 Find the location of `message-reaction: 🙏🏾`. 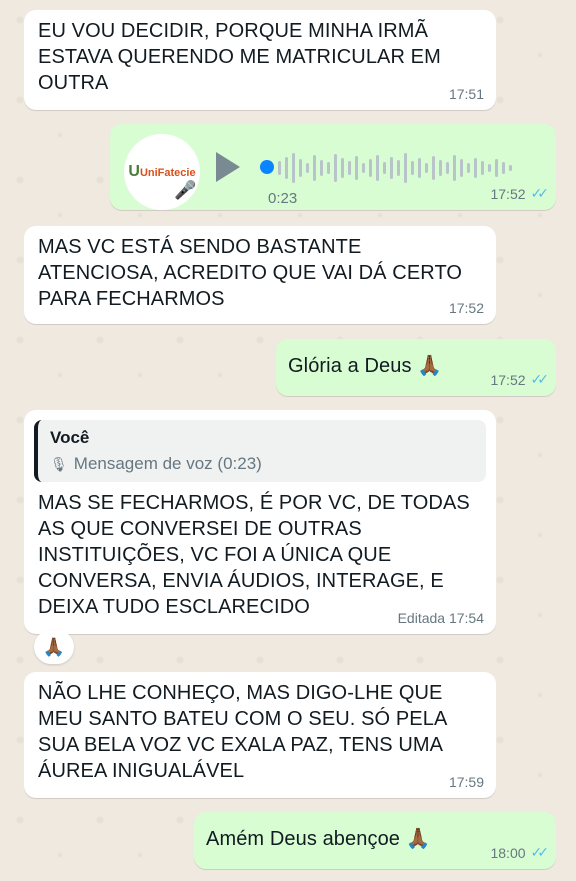

message-reaction: 🙏🏾 is located at coordinates (54, 647).